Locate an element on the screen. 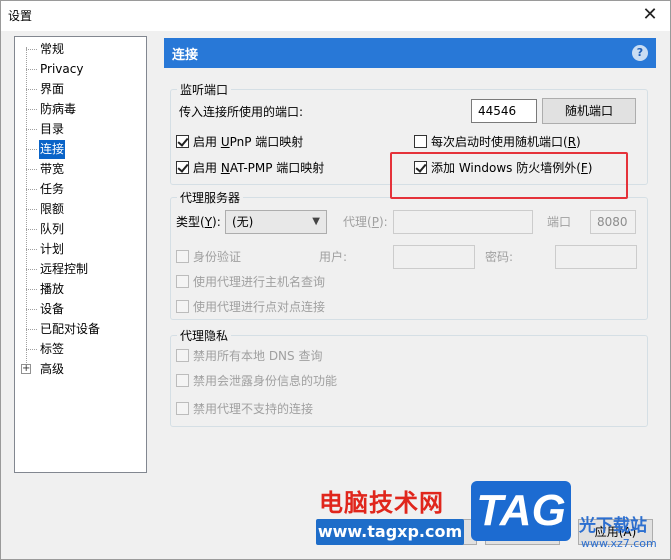 This screenshot has width=671, height=560. watermark-download-site-name: 光下载站 is located at coordinates (613, 526).